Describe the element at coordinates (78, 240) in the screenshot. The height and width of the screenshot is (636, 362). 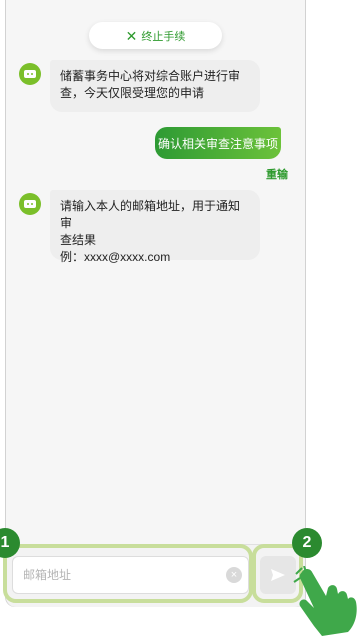
I see `message-line: 查结果` at that location.